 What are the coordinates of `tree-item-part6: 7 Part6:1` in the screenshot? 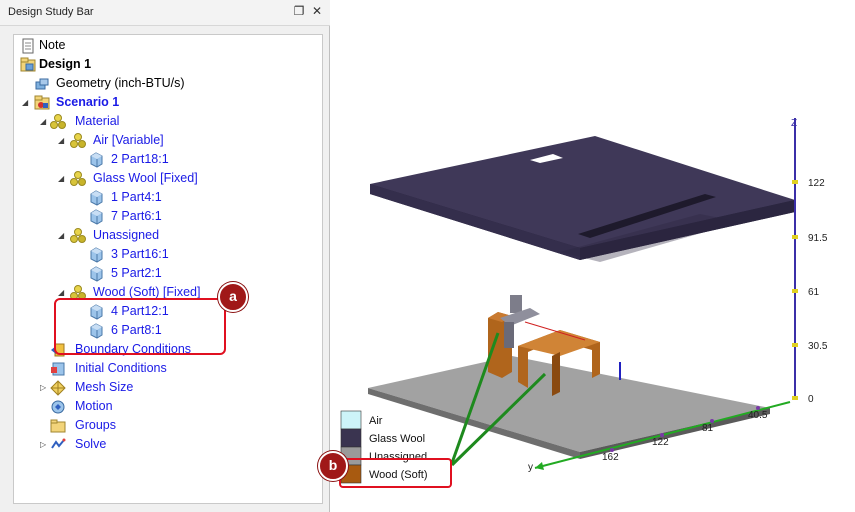 It's located at (164, 216).